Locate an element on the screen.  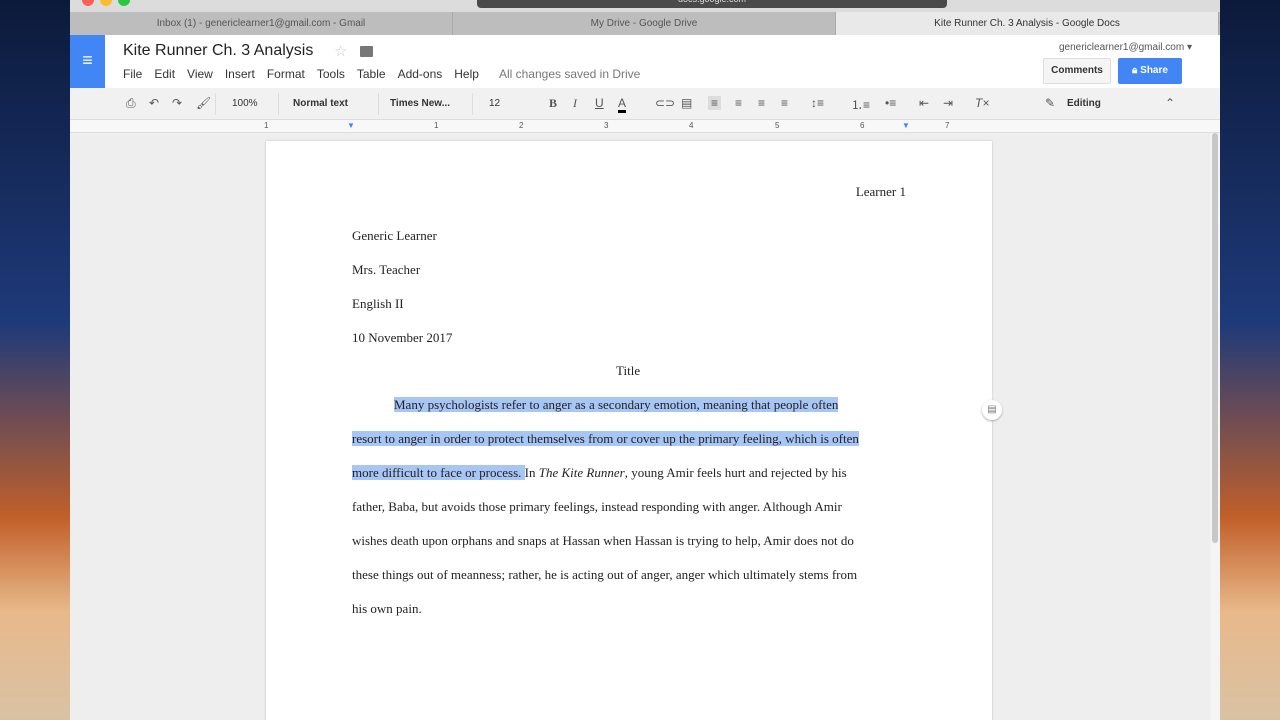
line-spacing-icon: ↕≡ is located at coordinates (817, 103).